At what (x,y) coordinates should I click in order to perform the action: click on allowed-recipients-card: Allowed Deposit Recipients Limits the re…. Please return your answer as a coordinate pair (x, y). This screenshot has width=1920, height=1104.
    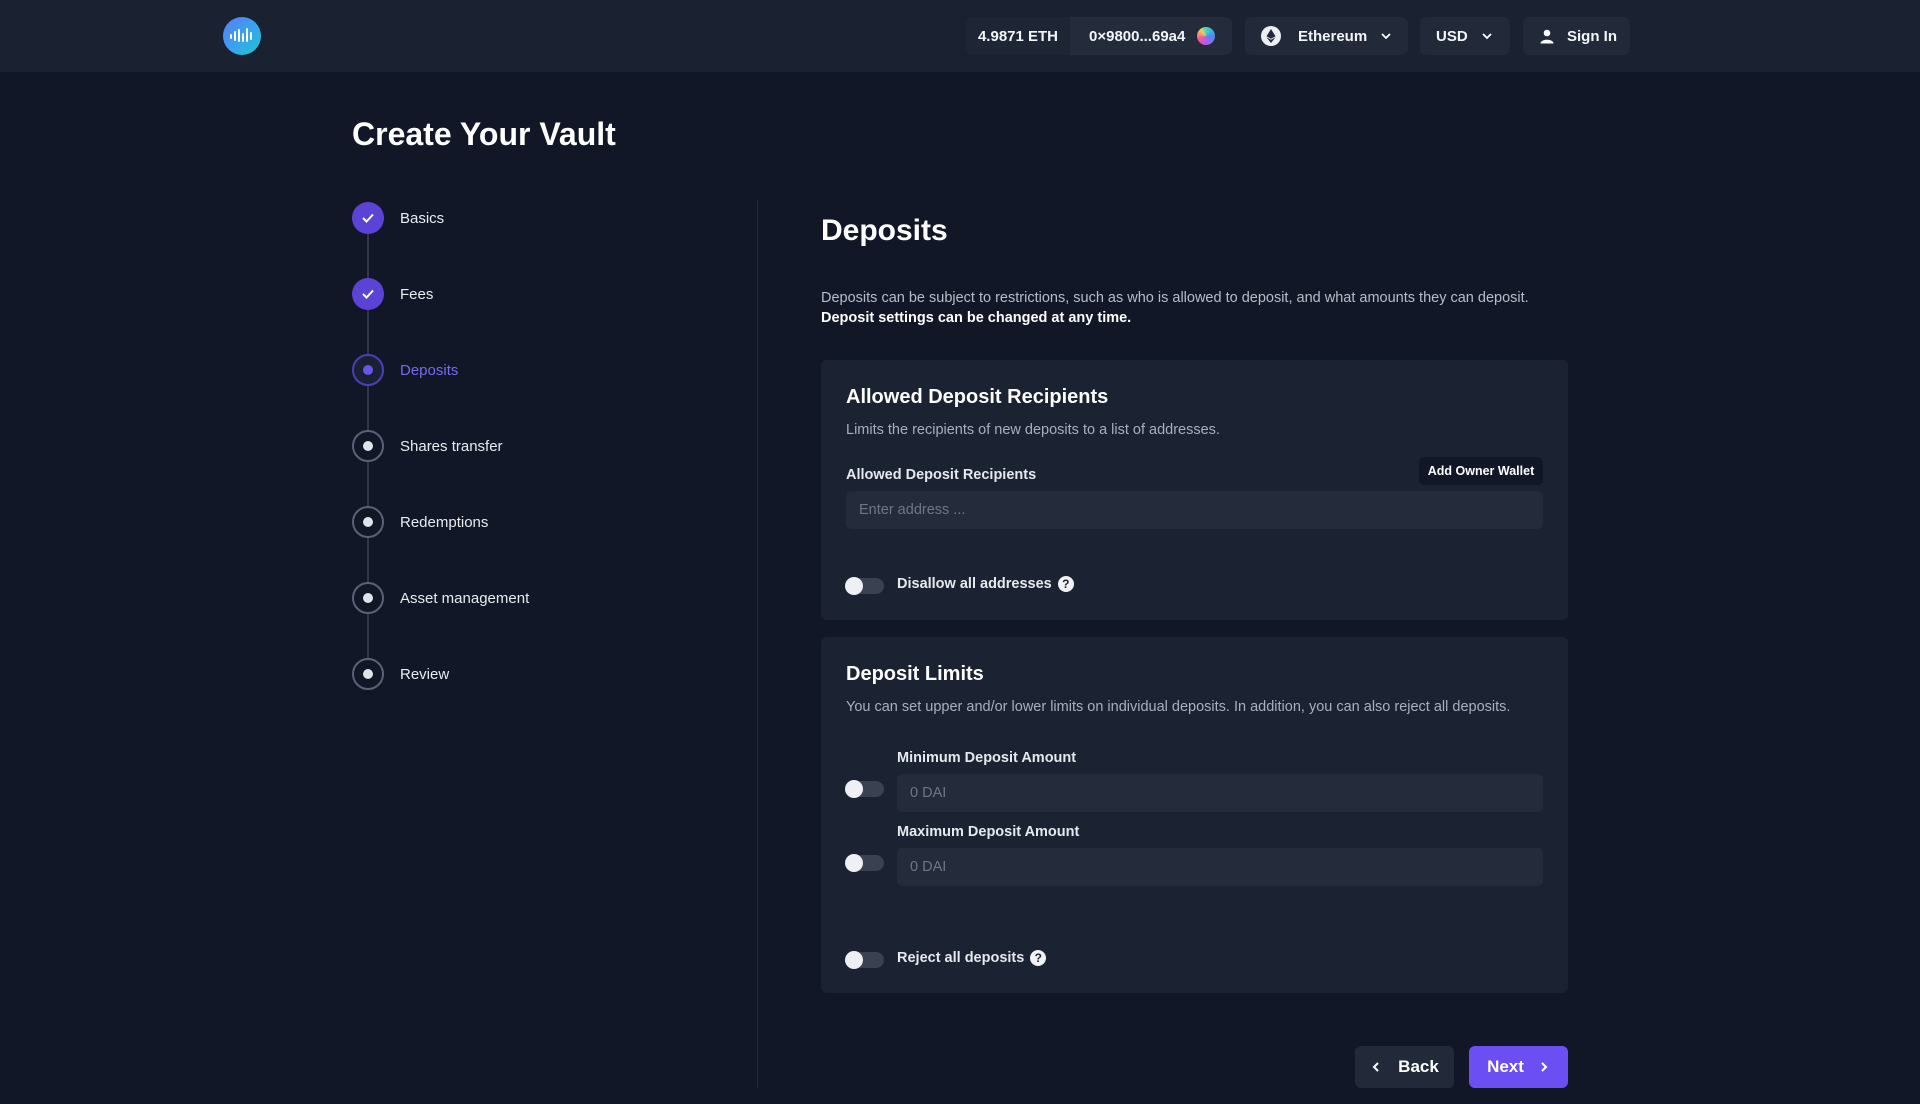
    Looking at the image, I should click on (1194, 490).